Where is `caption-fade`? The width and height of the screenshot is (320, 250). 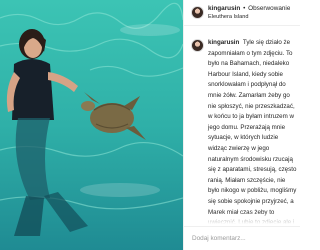 caption-fade is located at coordinates (245, 218).